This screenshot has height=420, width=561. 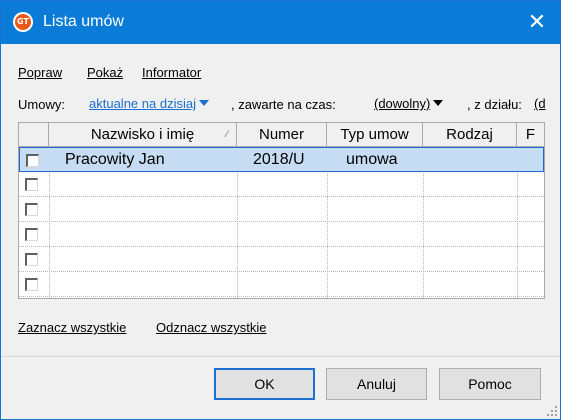 I want to click on title-bar: GT Lista umów ✕, so click(x=280, y=22).